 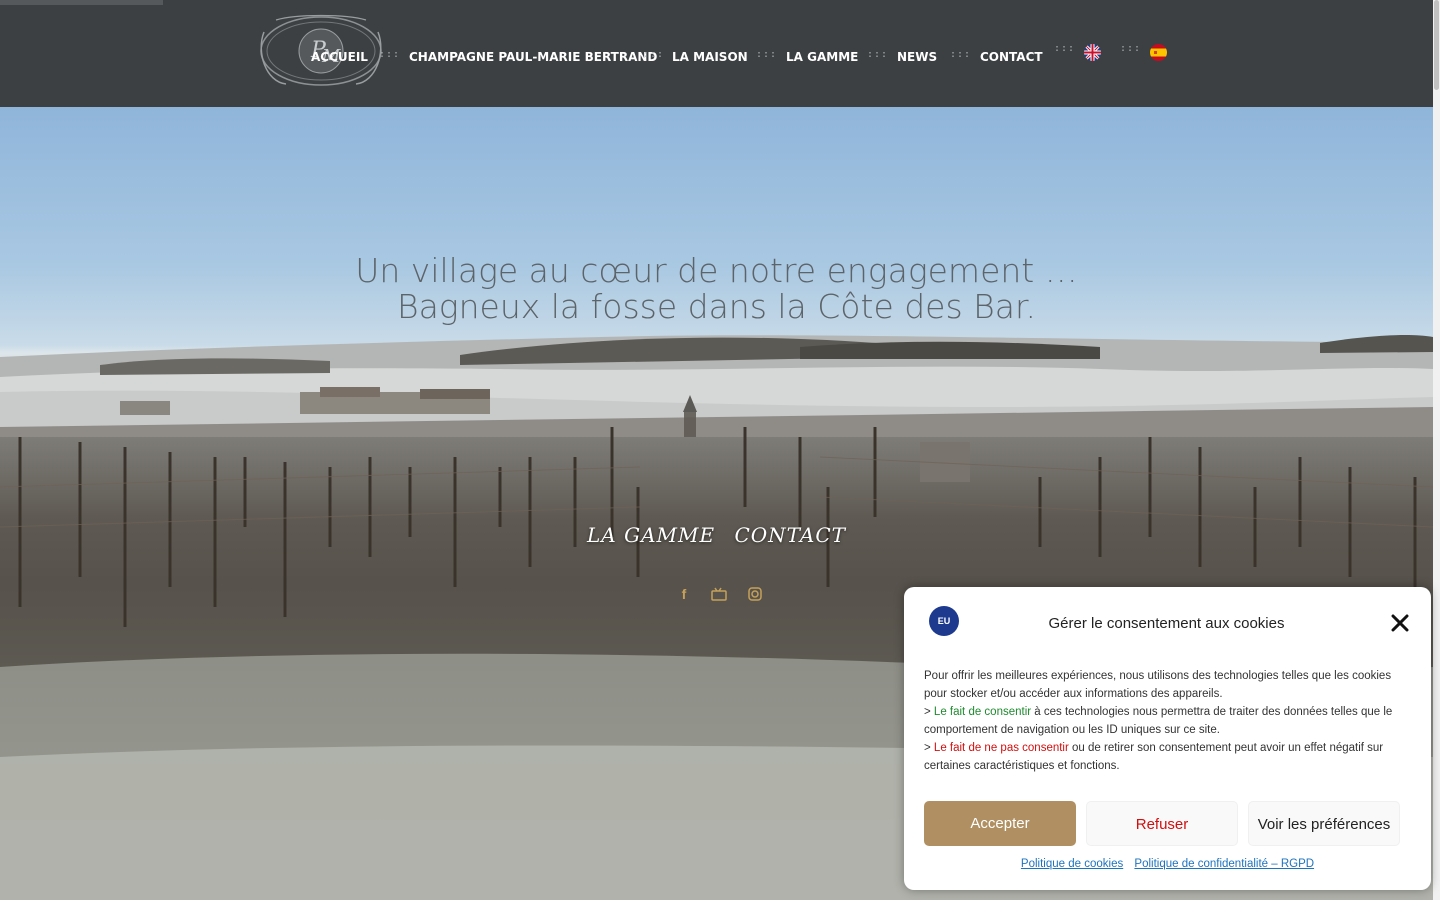 I want to click on nav-item-news: NEWS, so click(x=917, y=57).